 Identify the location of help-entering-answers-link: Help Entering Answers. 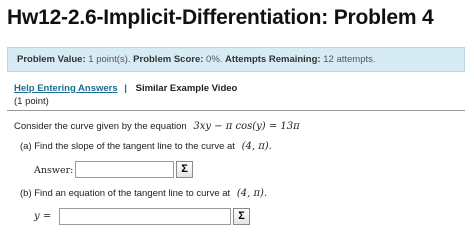
(66, 88).